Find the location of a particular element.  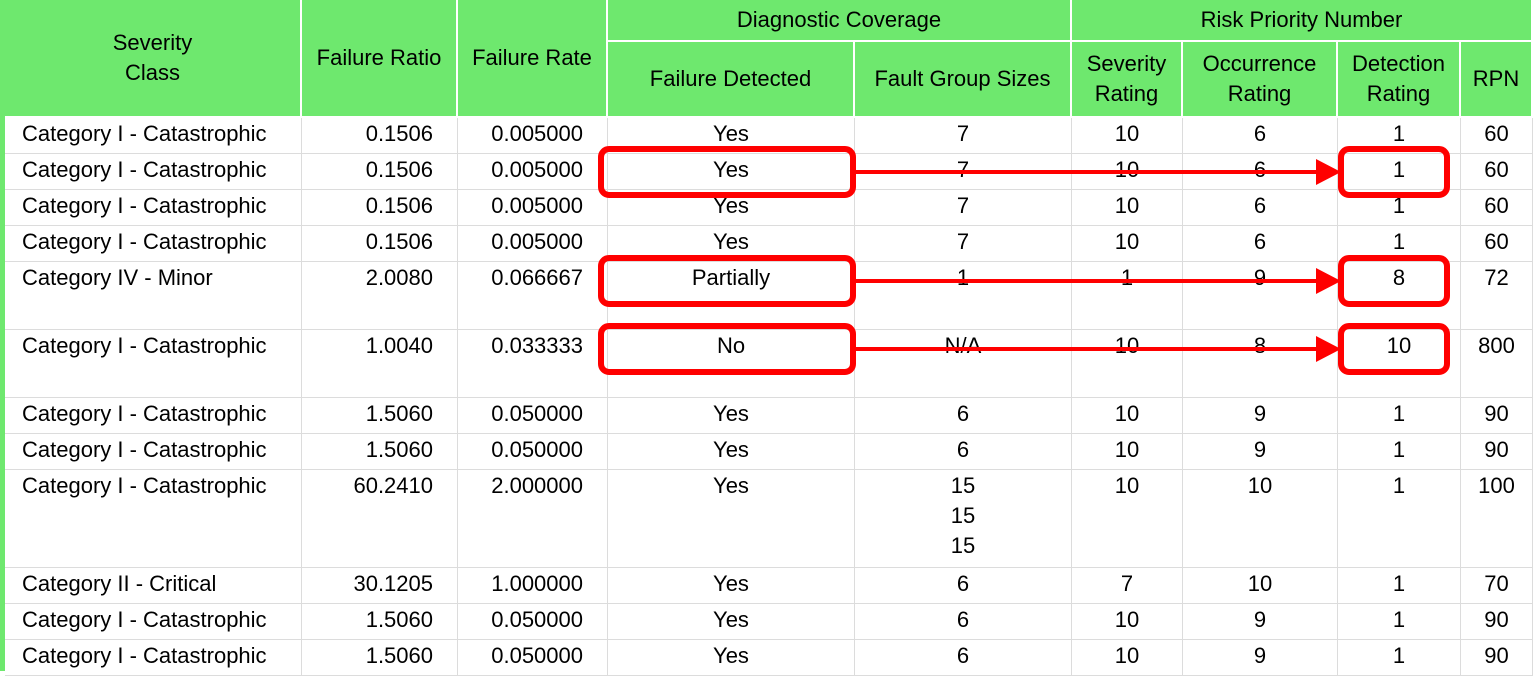

cell-fault-group-sizes: 15 15 15 is located at coordinates (963, 519).